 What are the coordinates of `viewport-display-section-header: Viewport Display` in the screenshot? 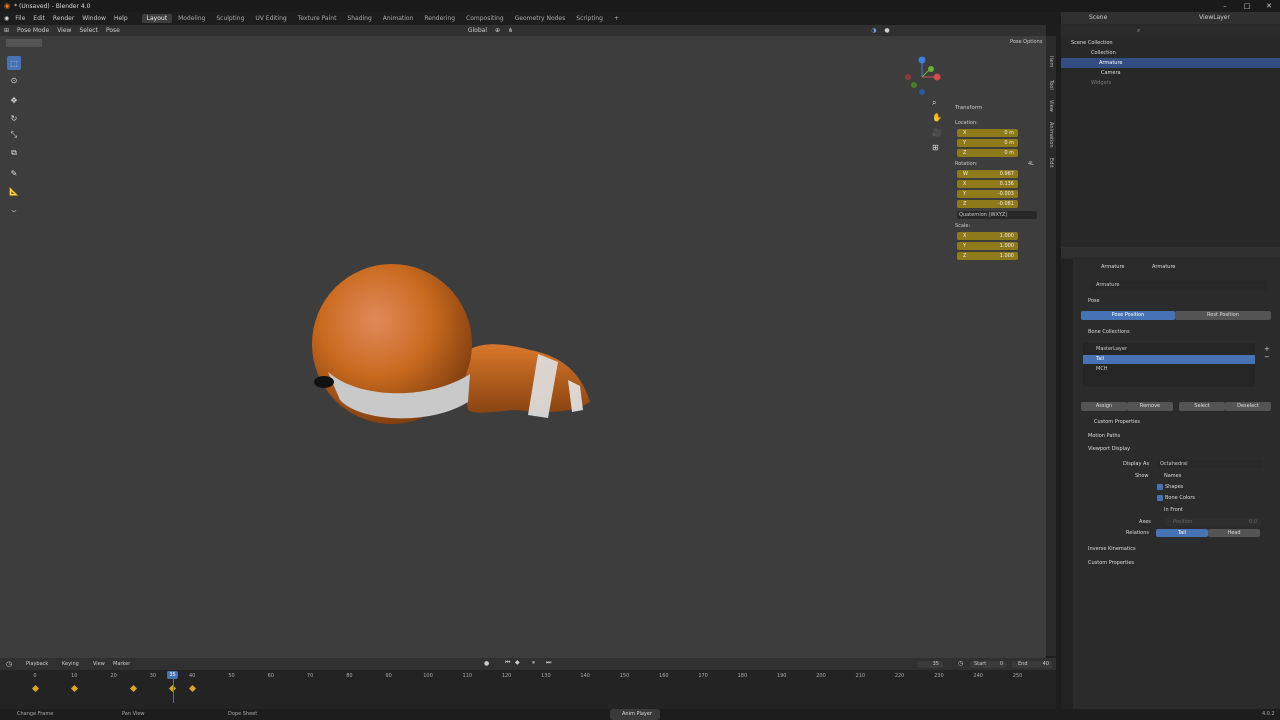 It's located at (1109, 449).